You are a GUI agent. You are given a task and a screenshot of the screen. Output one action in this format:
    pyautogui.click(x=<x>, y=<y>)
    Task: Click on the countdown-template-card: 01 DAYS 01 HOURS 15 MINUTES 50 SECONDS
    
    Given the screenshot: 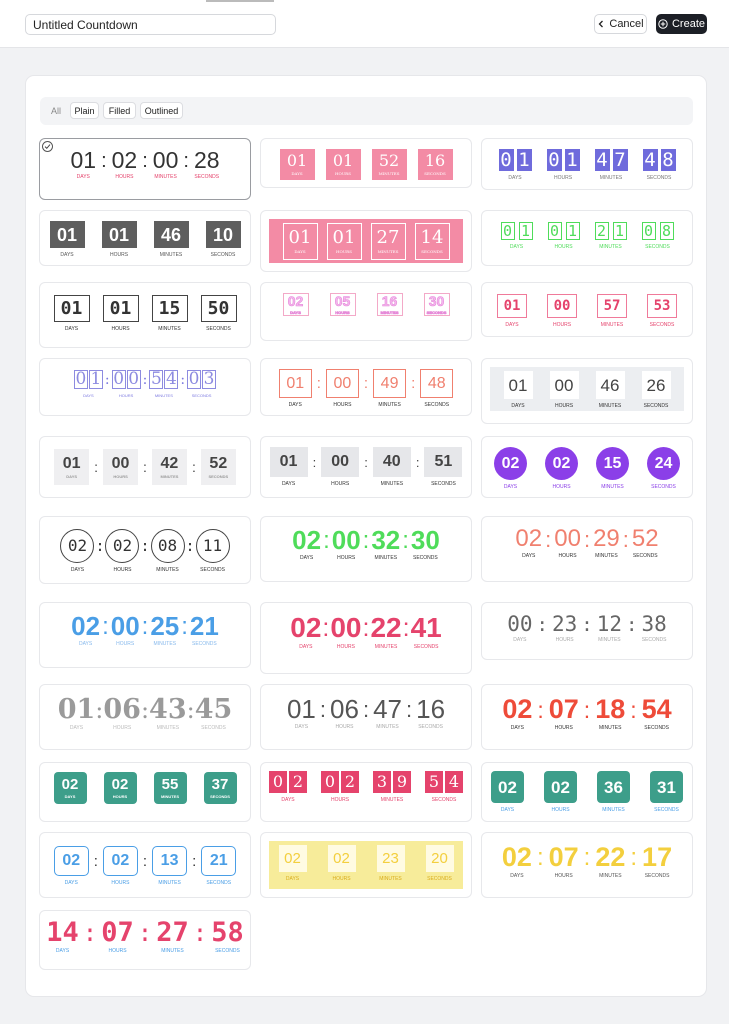 What is the action you would take?
    pyautogui.click(x=145, y=315)
    